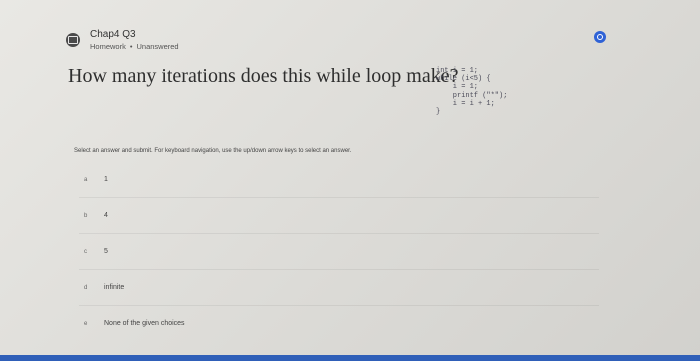  I want to click on choice-text: infinite, so click(114, 287).